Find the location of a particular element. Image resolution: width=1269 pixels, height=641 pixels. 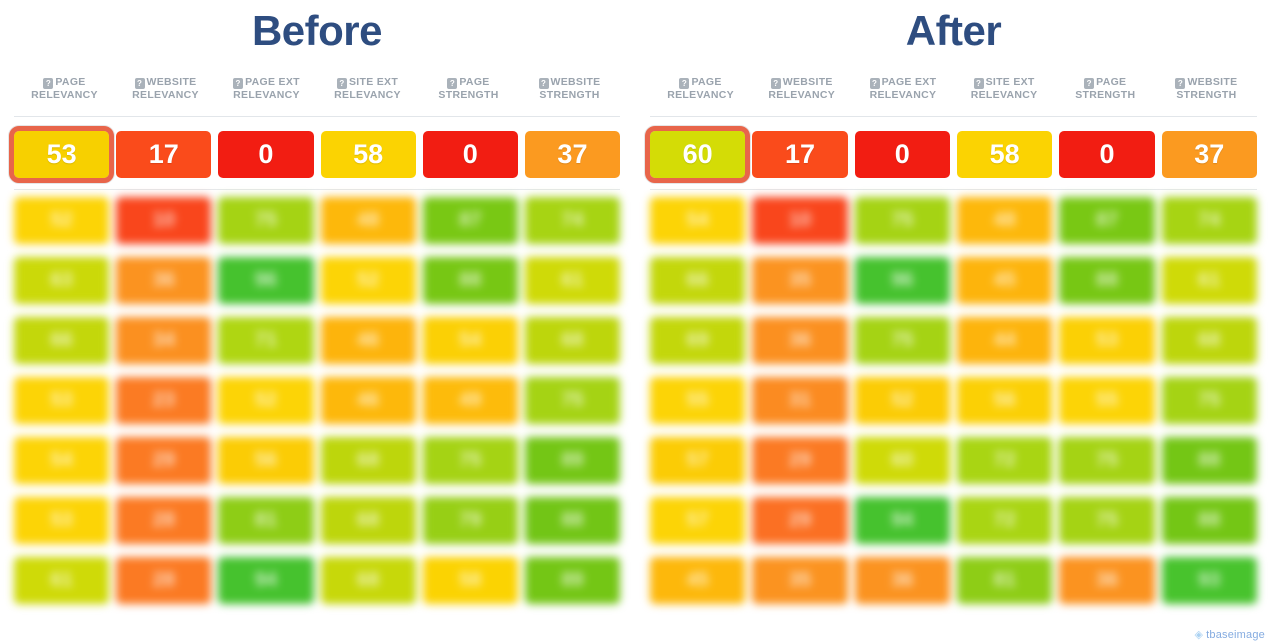

grid-cell: 94 is located at coordinates (266, 580).